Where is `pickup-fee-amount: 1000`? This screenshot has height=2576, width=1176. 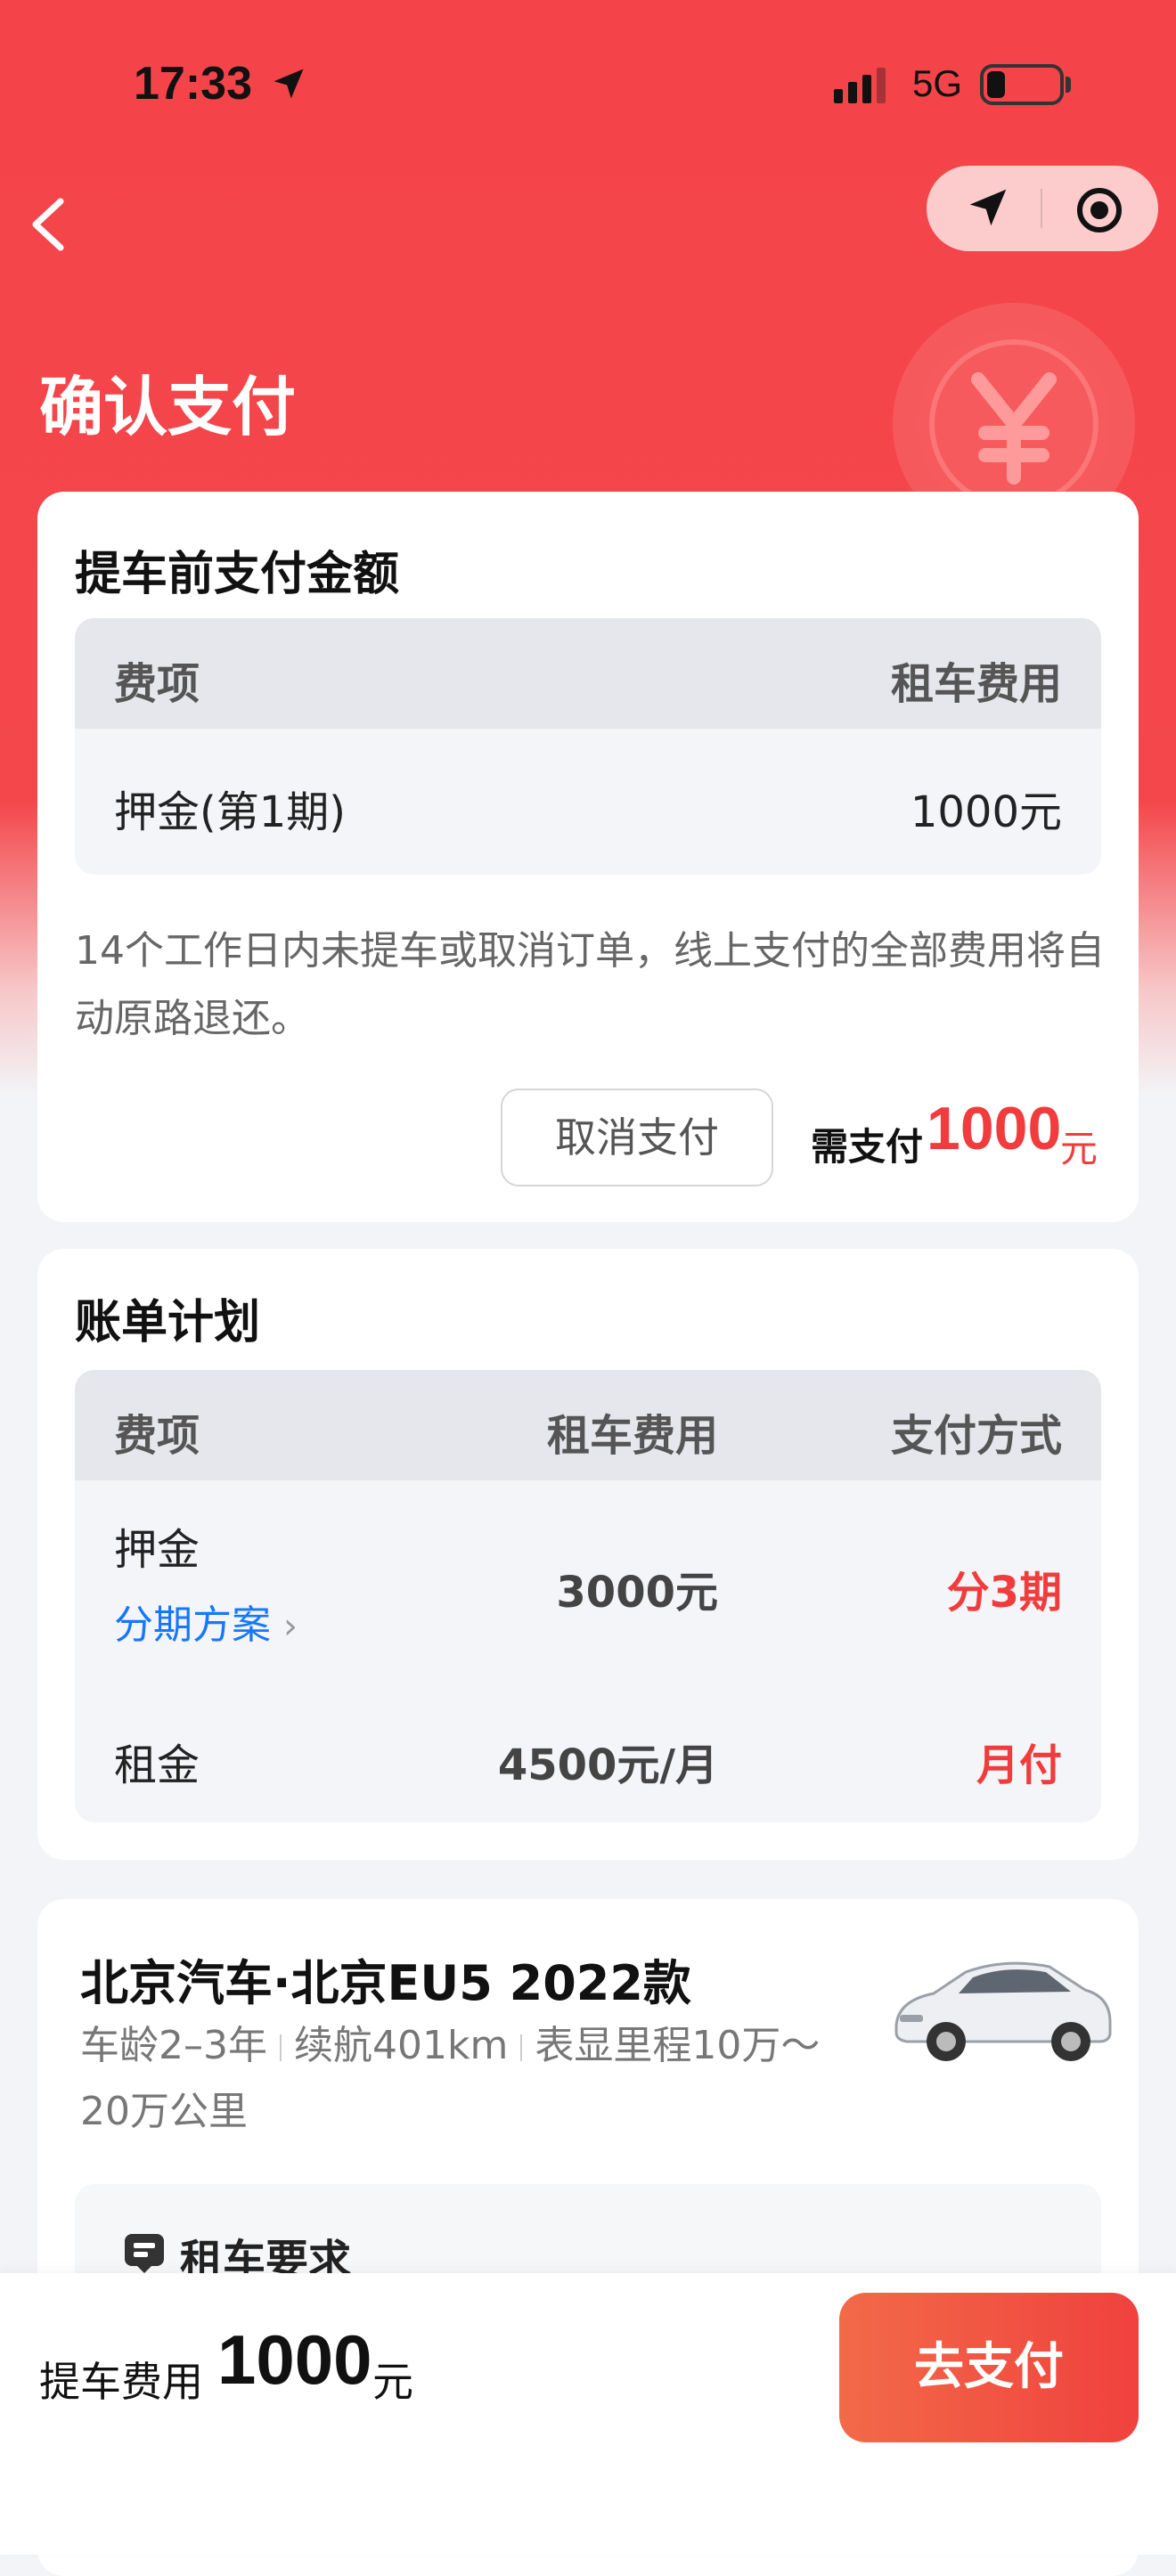 pickup-fee-amount: 1000 is located at coordinates (294, 2359).